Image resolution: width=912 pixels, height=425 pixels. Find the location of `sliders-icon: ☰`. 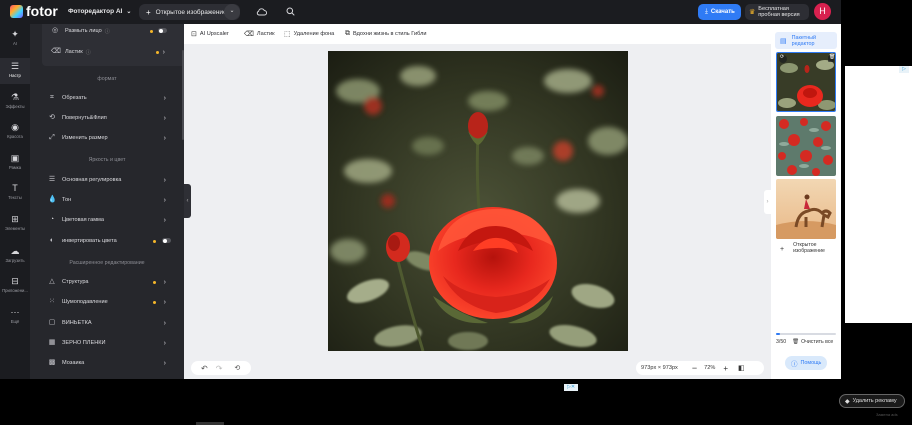

sliders-icon: ☰ is located at coordinates (52, 179).